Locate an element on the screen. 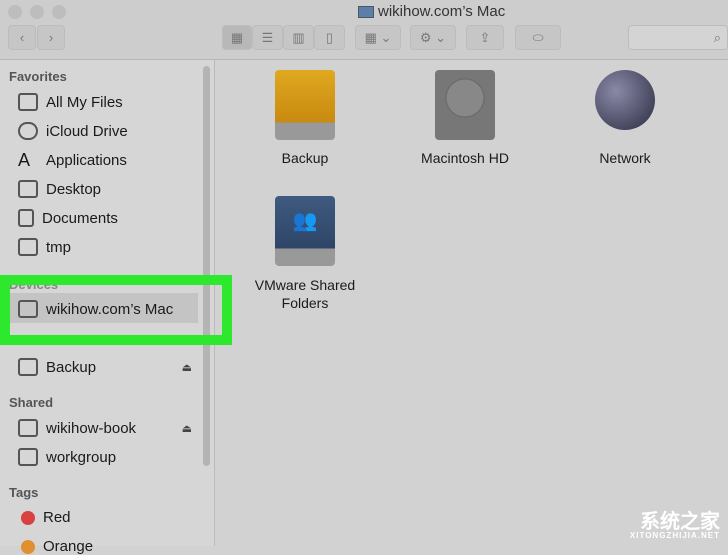 The width and height of the screenshot is (728, 555). red-tag-icon is located at coordinates (28, 517).